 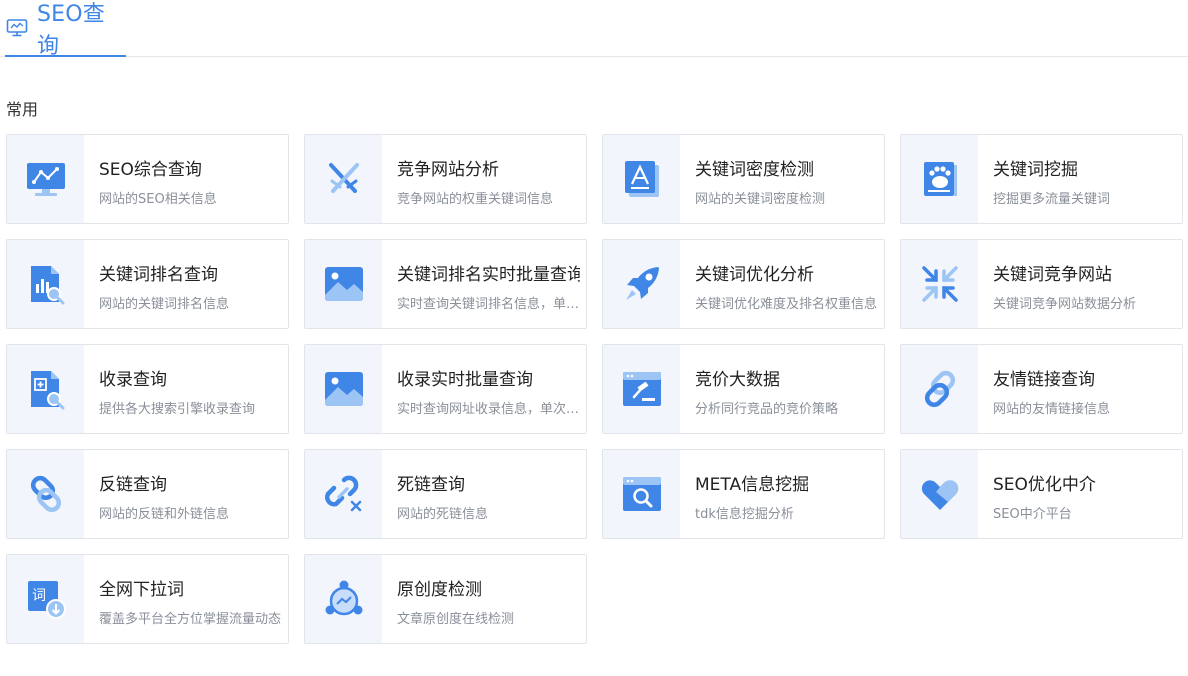 What do you see at coordinates (443, 514) in the screenshot?
I see `tool-desc: 网站的死链信息` at bounding box center [443, 514].